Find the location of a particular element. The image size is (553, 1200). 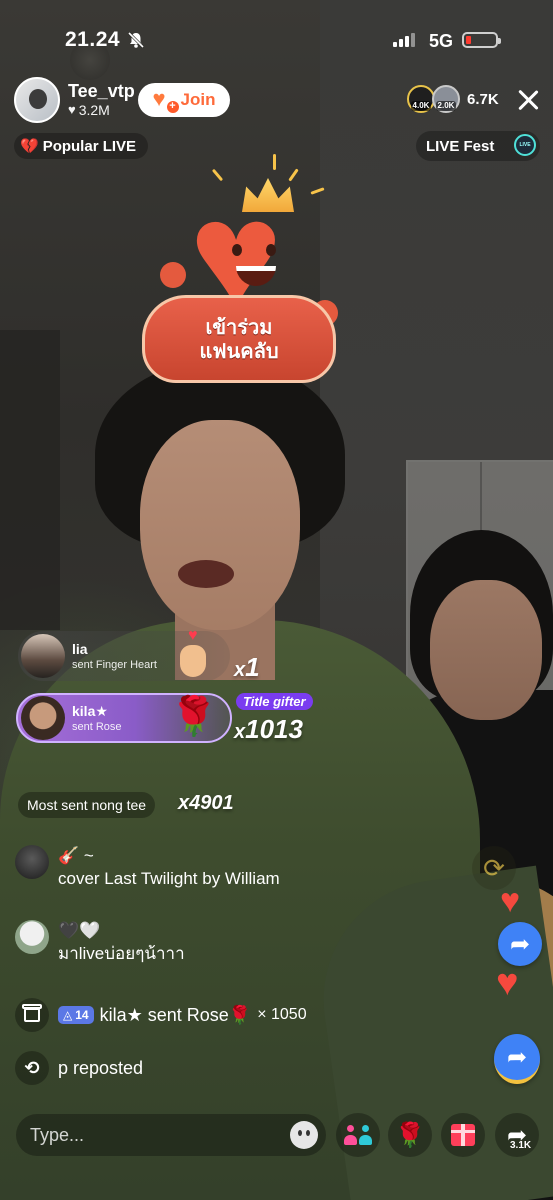

host-avatar is located at coordinates (37, 100).